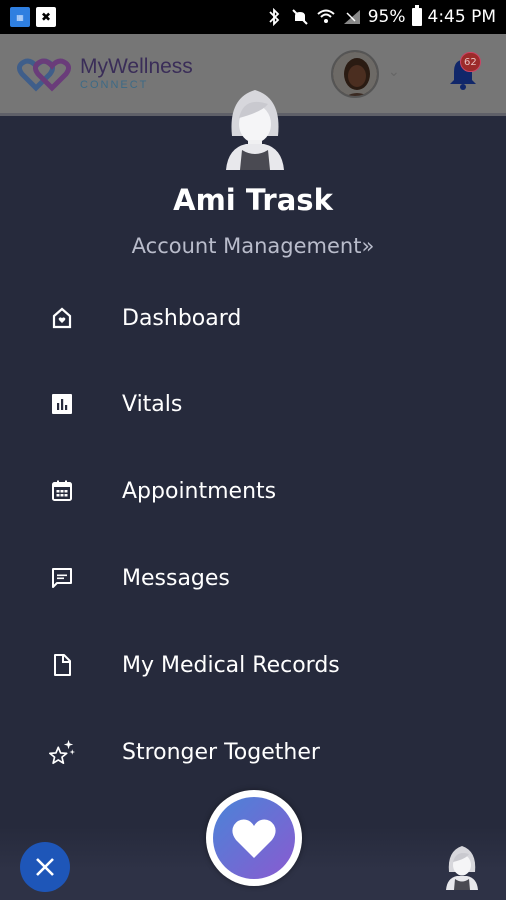  I want to click on account-management-link: Account Management», so click(253, 246).